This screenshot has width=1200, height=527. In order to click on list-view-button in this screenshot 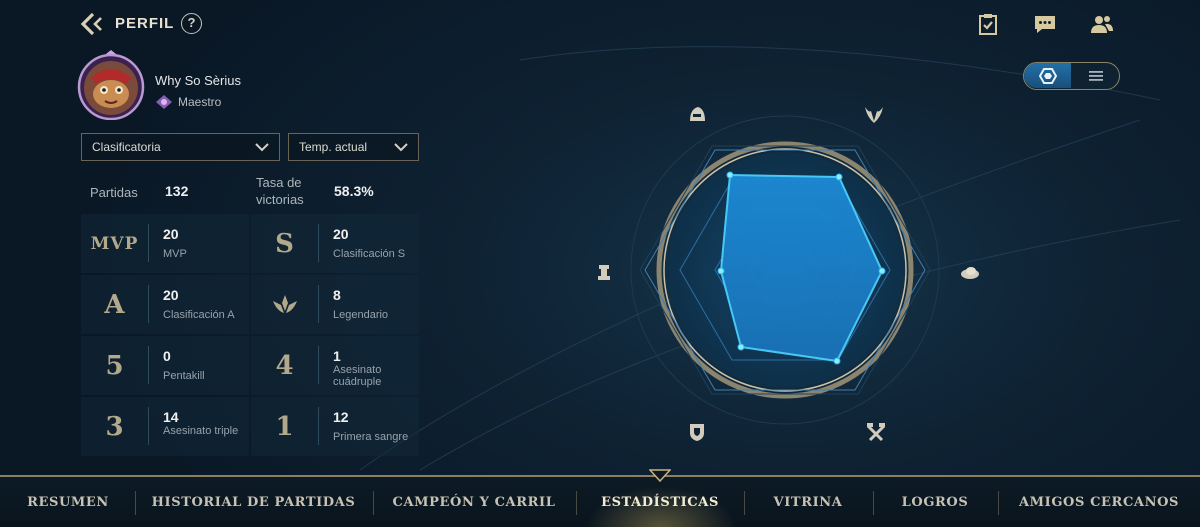, I will do `click(1095, 75)`.